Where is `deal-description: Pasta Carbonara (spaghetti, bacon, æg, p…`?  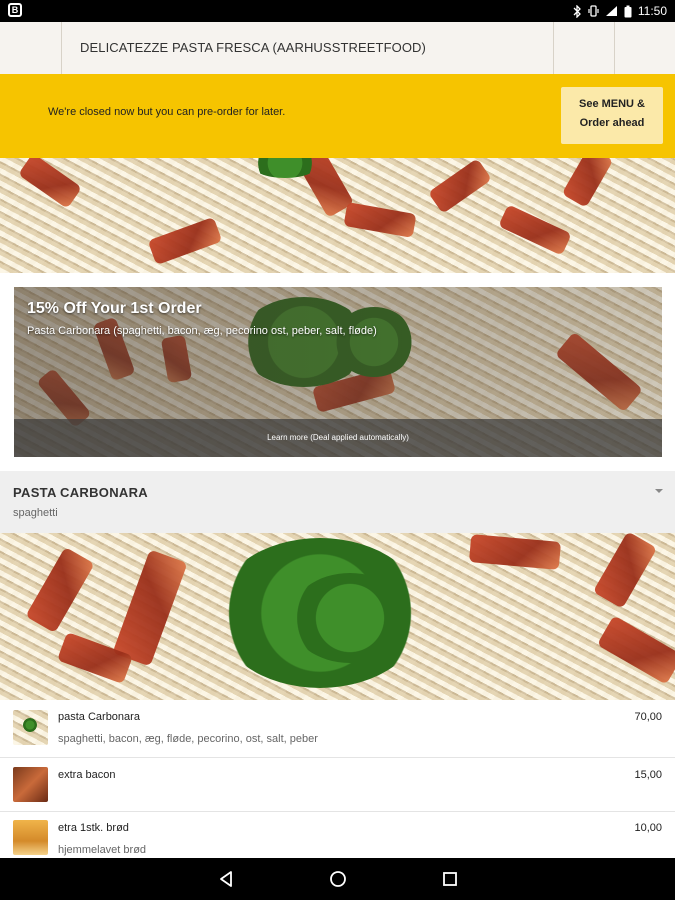 deal-description: Pasta Carbonara (spaghetti, bacon, æg, p… is located at coordinates (202, 331).